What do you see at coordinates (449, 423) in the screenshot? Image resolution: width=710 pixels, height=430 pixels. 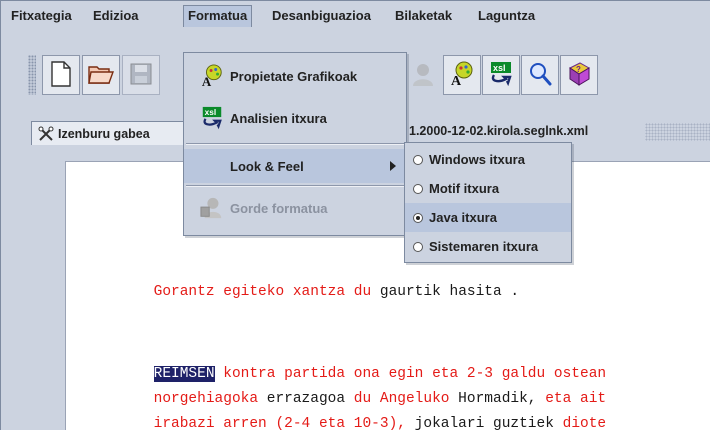 I see `text-segment: jokalari` at bounding box center [449, 423].